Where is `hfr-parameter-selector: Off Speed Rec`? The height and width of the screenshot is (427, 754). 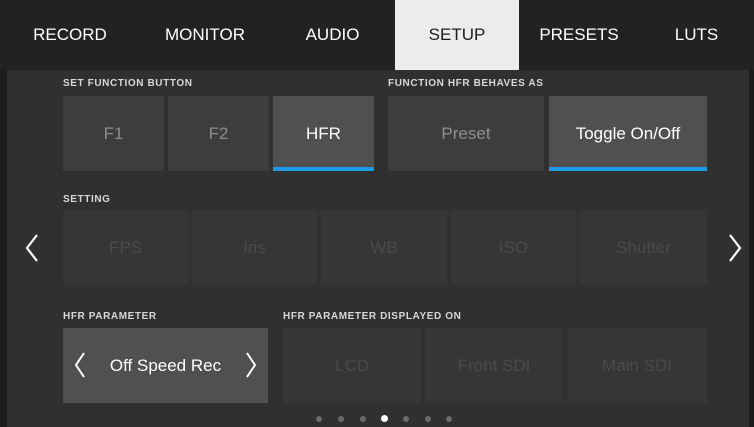
hfr-parameter-selector: Off Speed Rec is located at coordinates (165, 365).